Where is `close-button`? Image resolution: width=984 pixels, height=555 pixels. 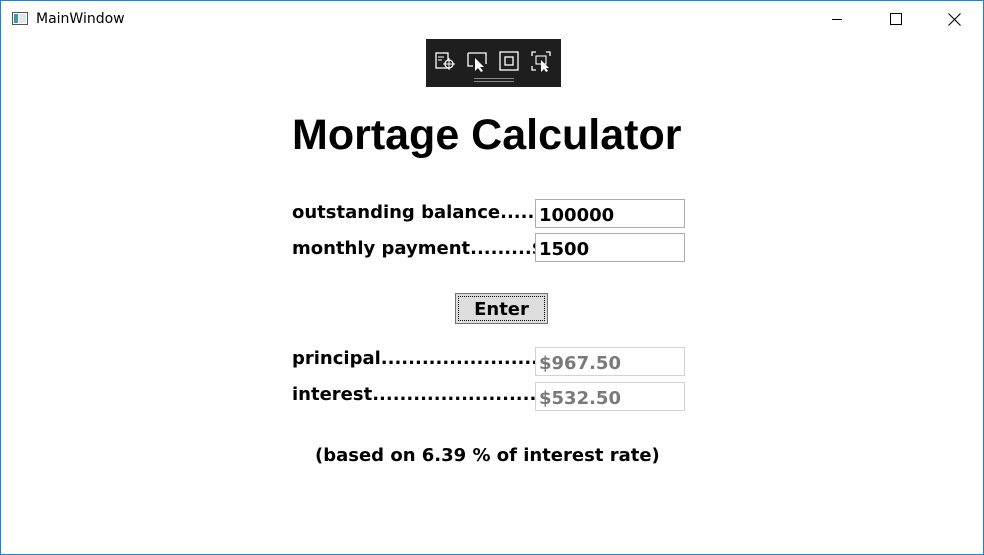 close-button is located at coordinates (954, 19).